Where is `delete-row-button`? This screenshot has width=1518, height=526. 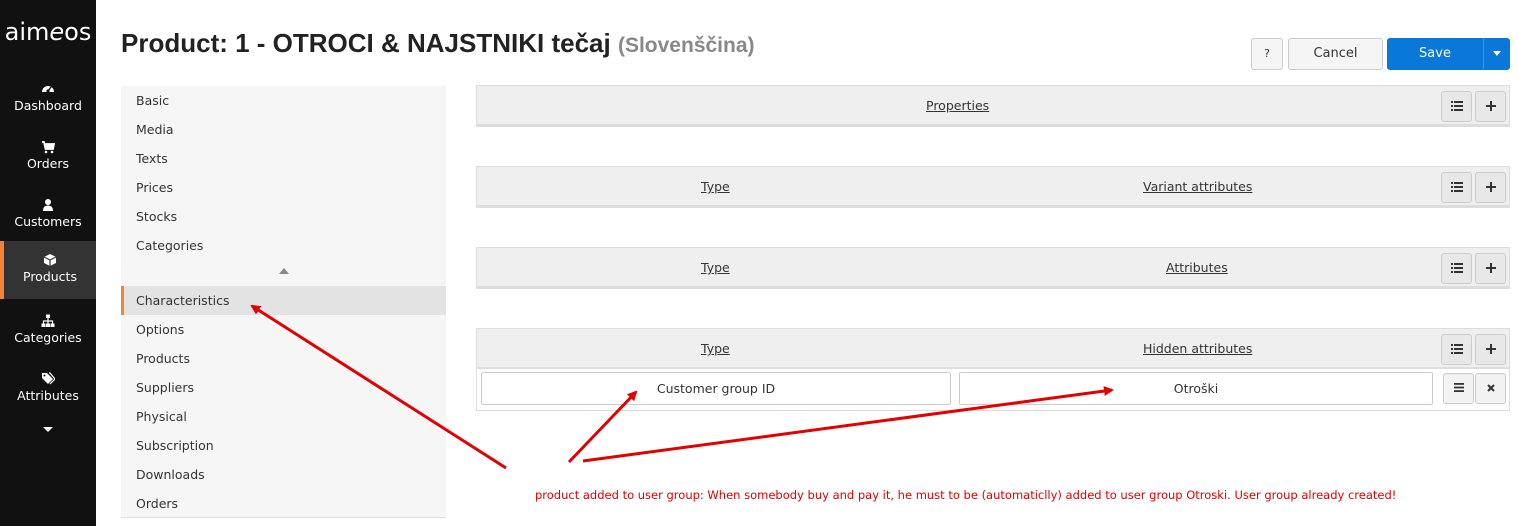
delete-row-button is located at coordinates (1490, 388).